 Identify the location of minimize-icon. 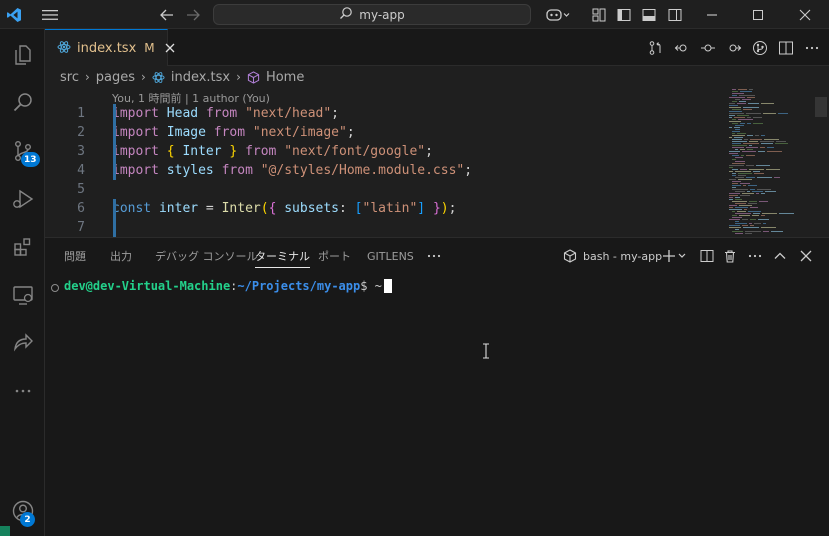
(712, 14).